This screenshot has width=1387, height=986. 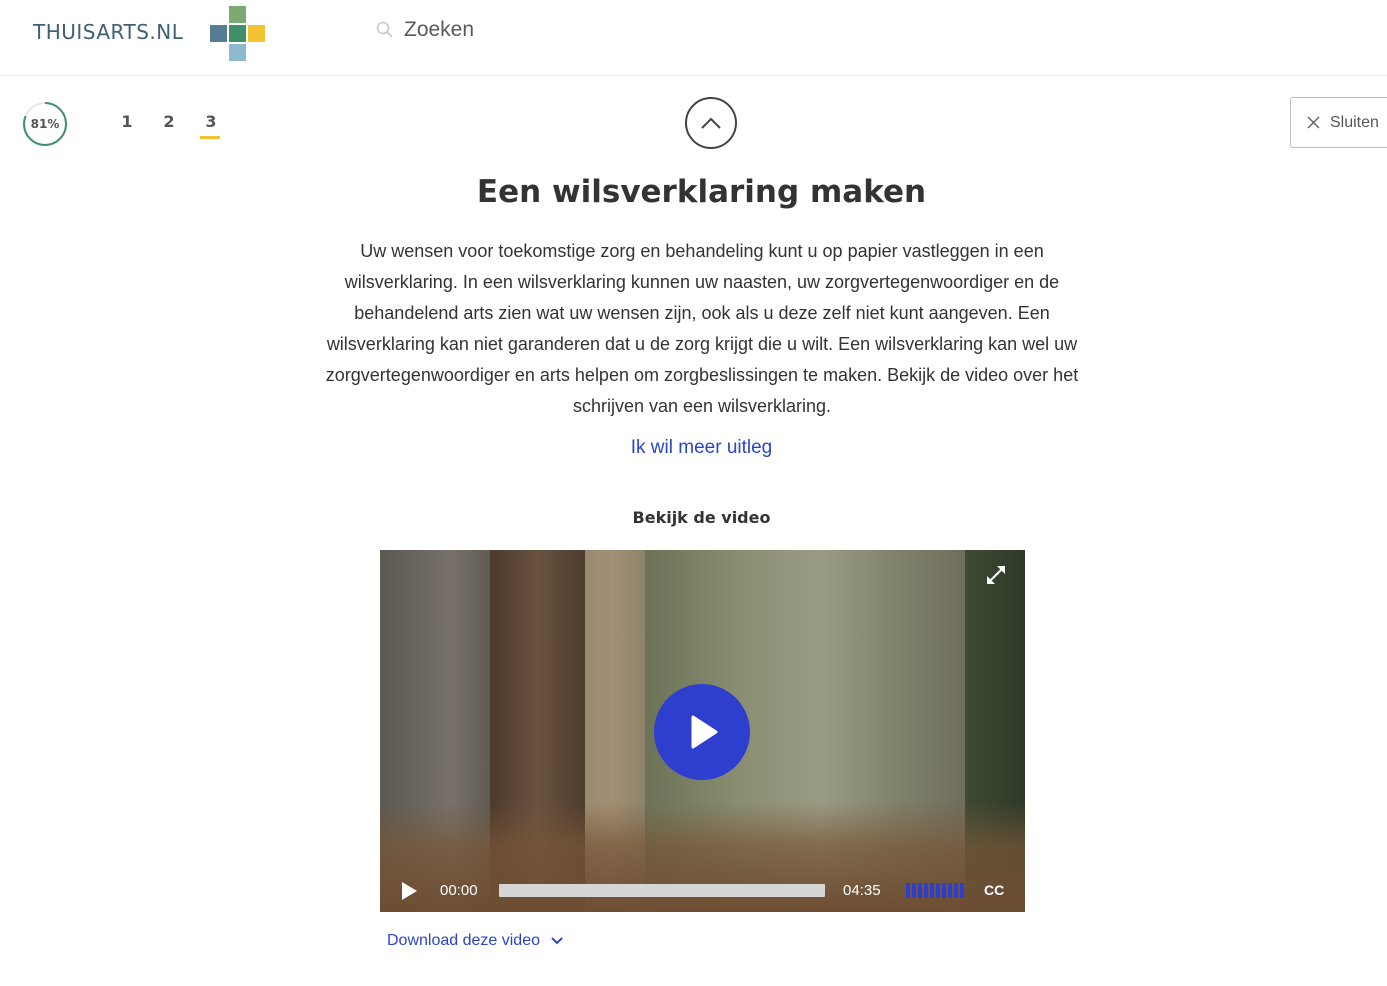 What do you see at coordinates (701, 517) in the screenshot?
I see `video-heading: Bekijk de video` at bounding box center [701, 517].